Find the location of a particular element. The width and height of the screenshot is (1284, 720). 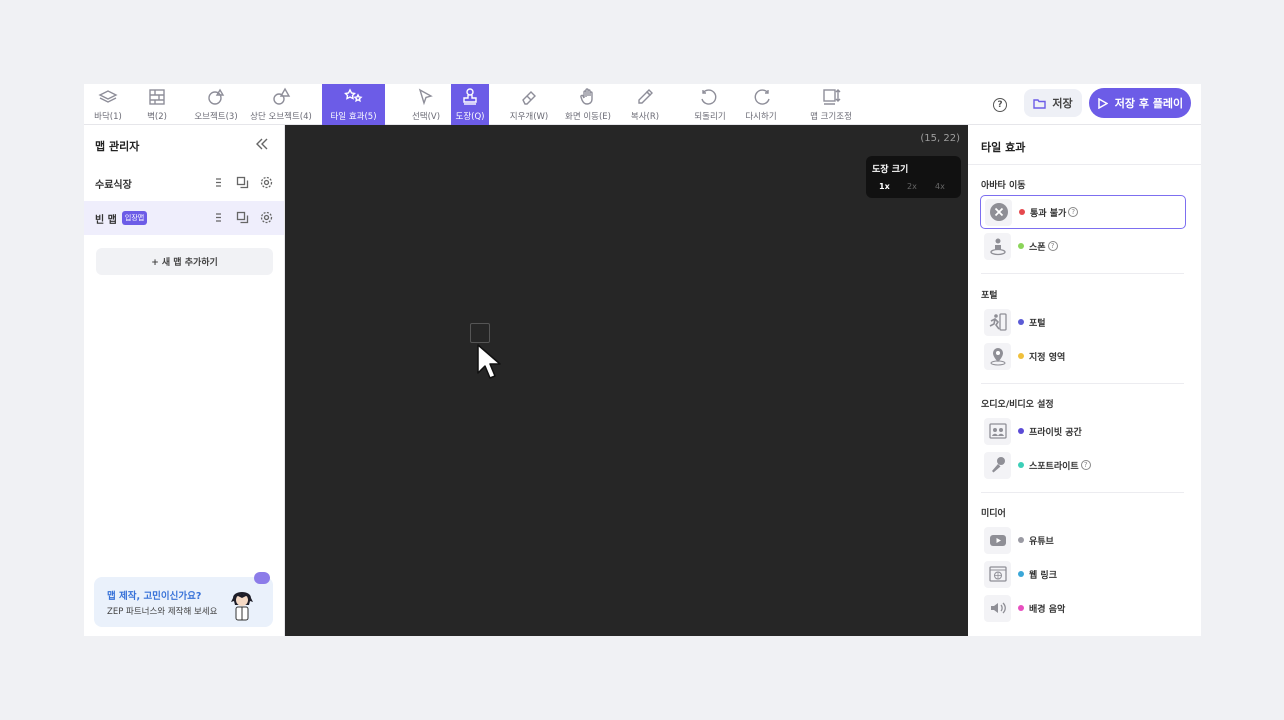

stamp-size-4x: 4x is located at coordinates (940, 186).